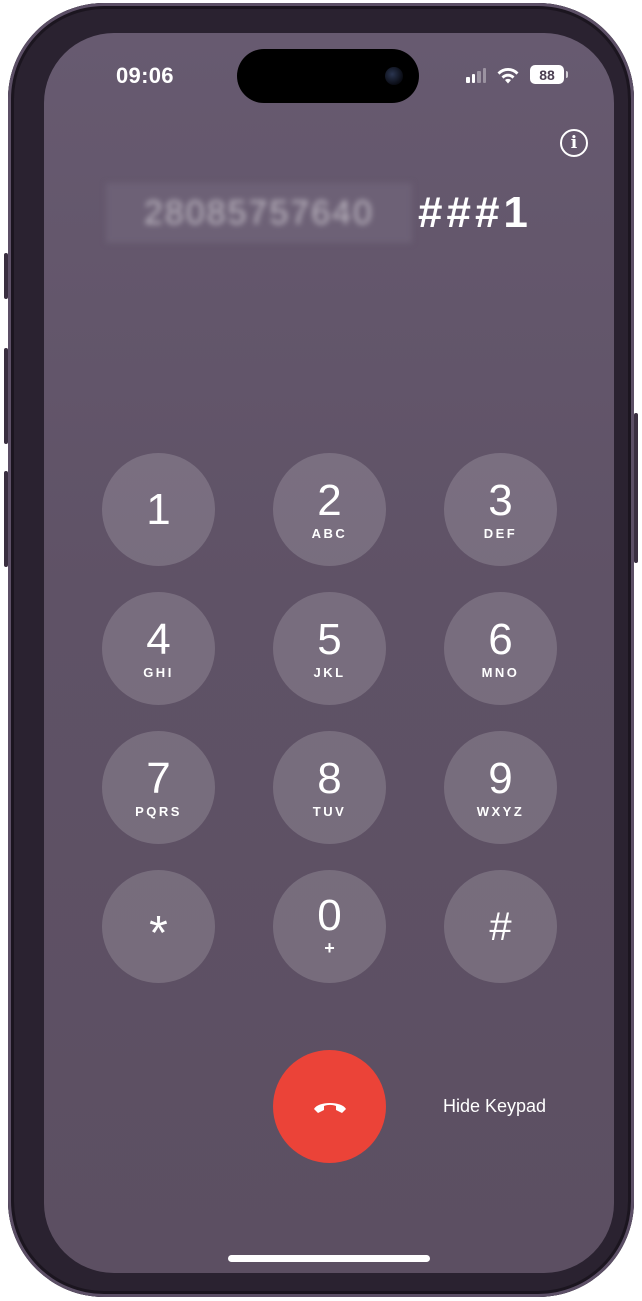 The height and width of the screenshot is (1301, 642). I want to click on end-call-icon, so click(329, 1107).